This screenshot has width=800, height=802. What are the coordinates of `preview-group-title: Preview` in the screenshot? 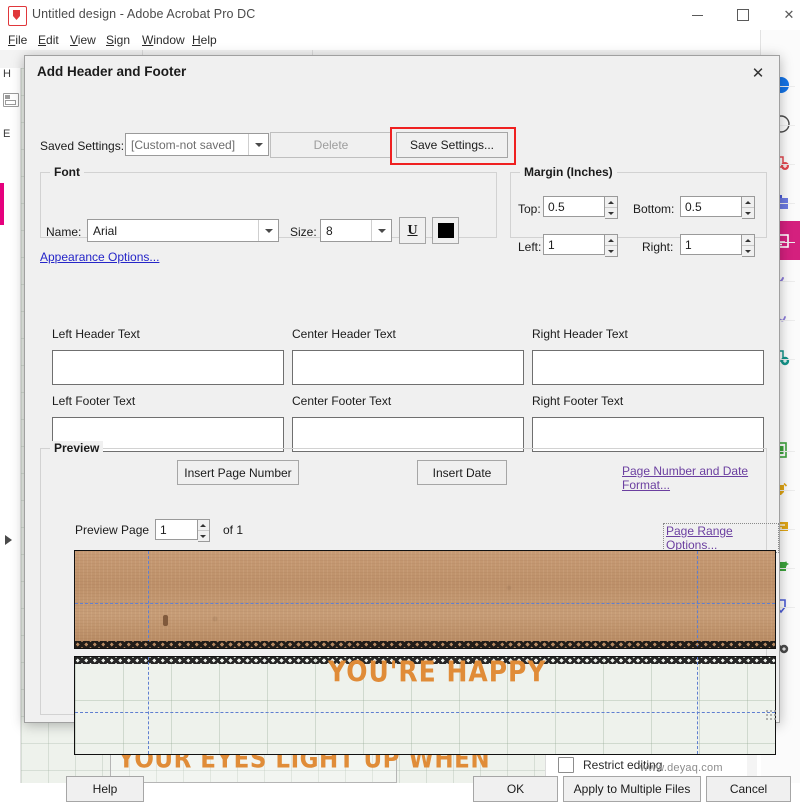 It's located at (77, 448).